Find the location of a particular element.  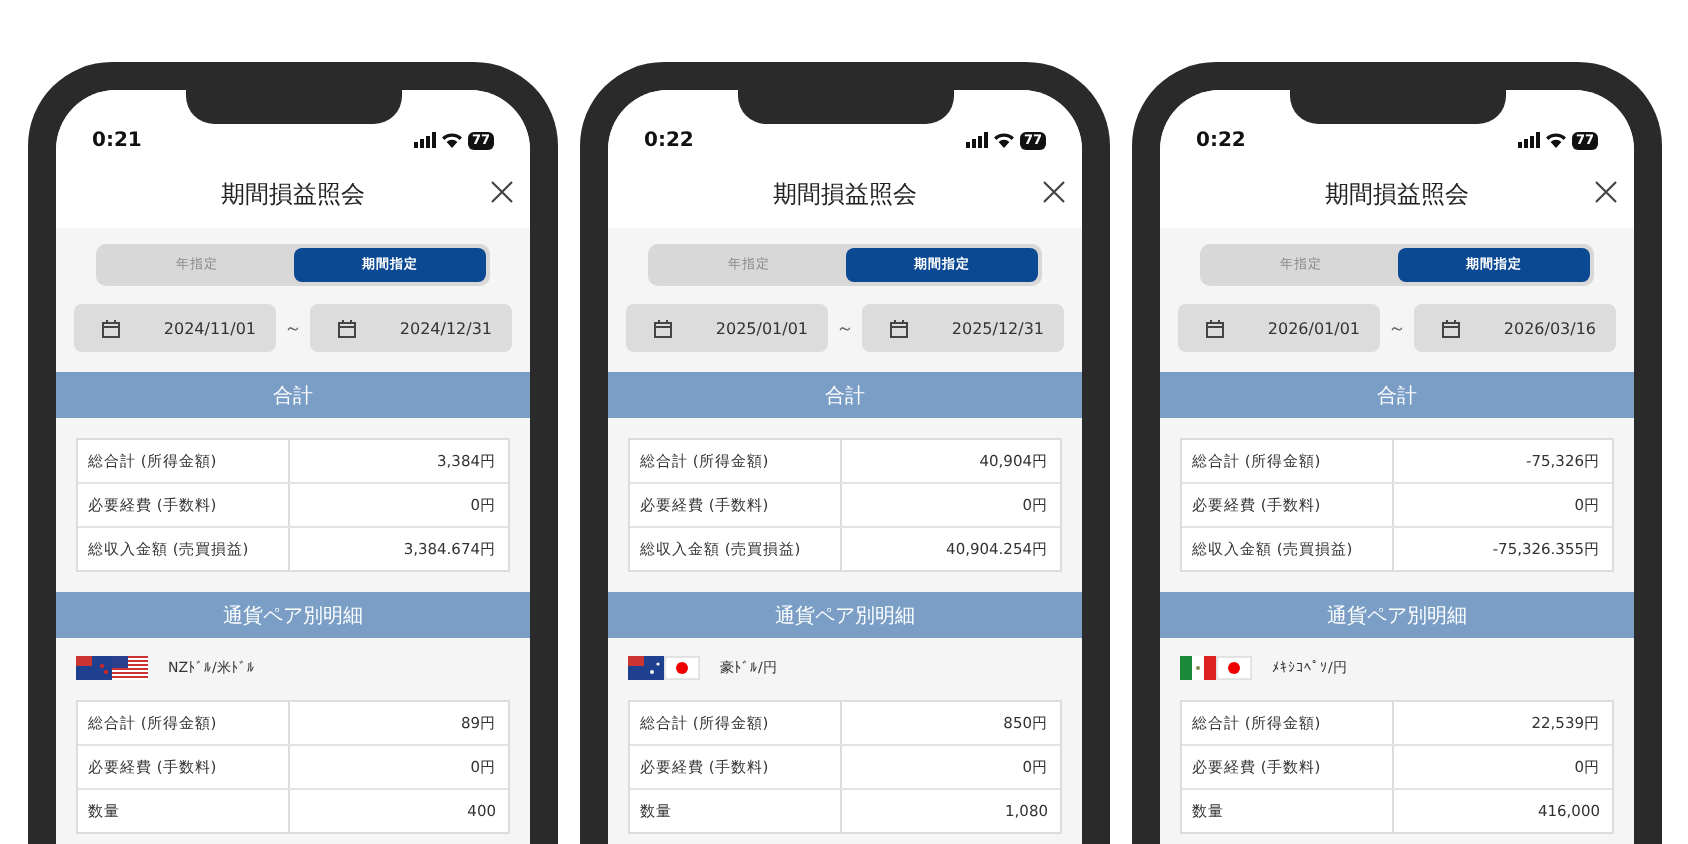

status-time: 0:21 is located at coordinates (117, 140).